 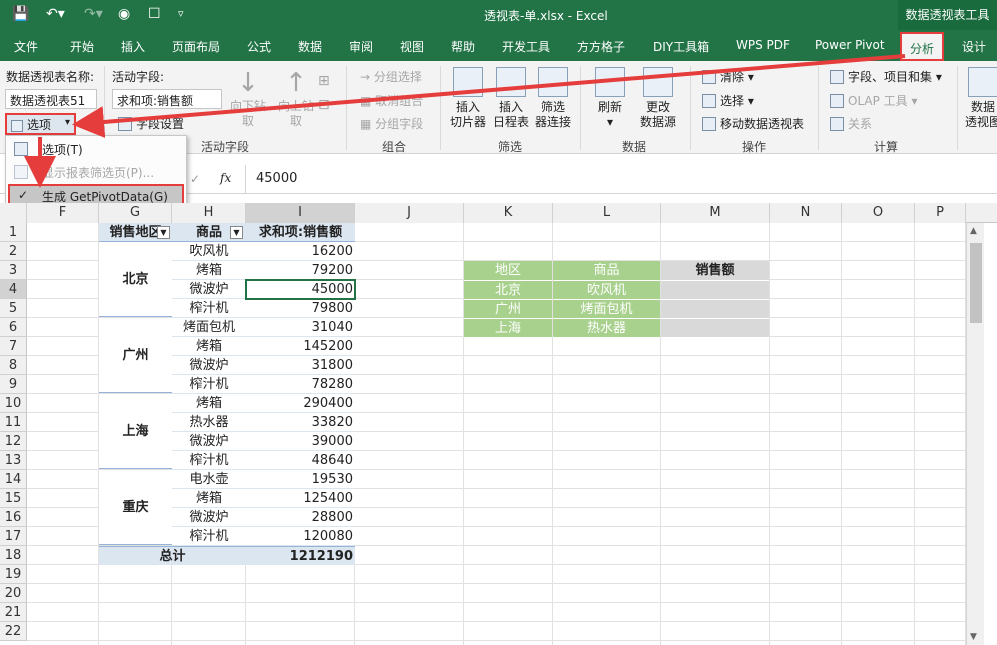 What do you see at coordinates (13, 403) in the screenshot?
I see `row-header-10: 10` at bounding box center [13, 403].